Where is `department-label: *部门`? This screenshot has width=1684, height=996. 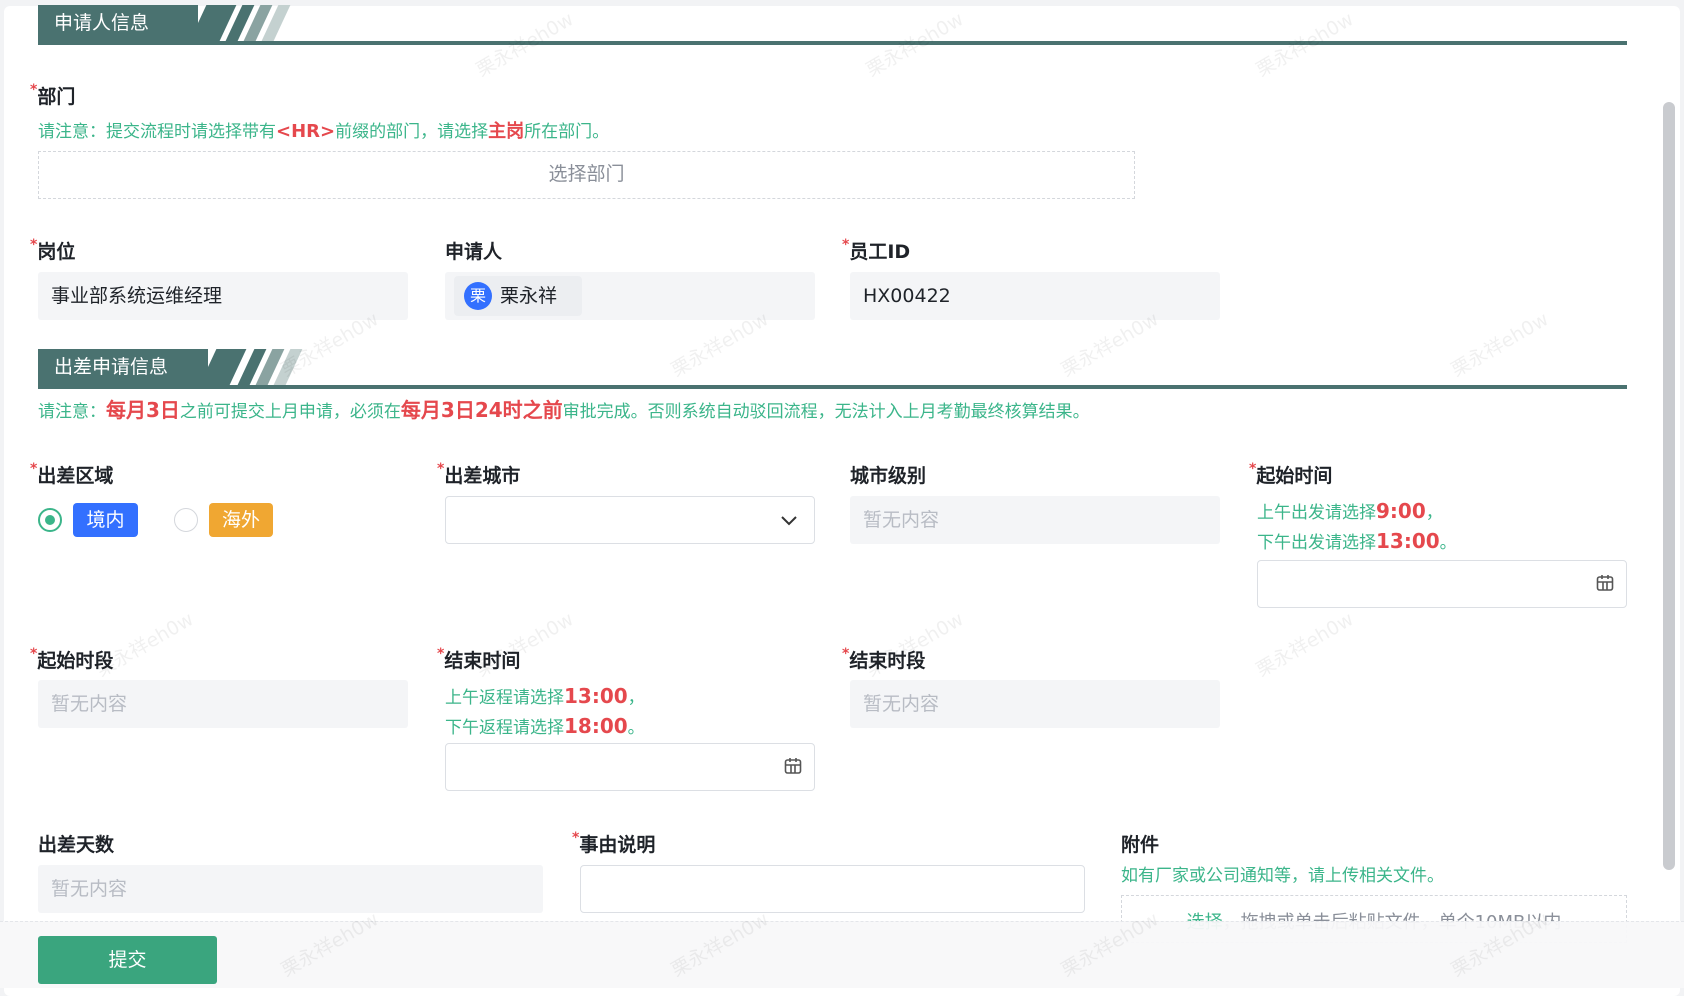 department-label: *部门 is located at coordinates (53, 95).